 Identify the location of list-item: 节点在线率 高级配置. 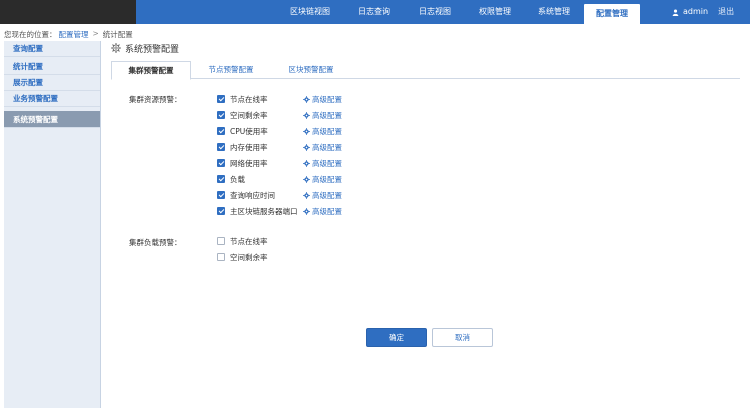
(279, 99).